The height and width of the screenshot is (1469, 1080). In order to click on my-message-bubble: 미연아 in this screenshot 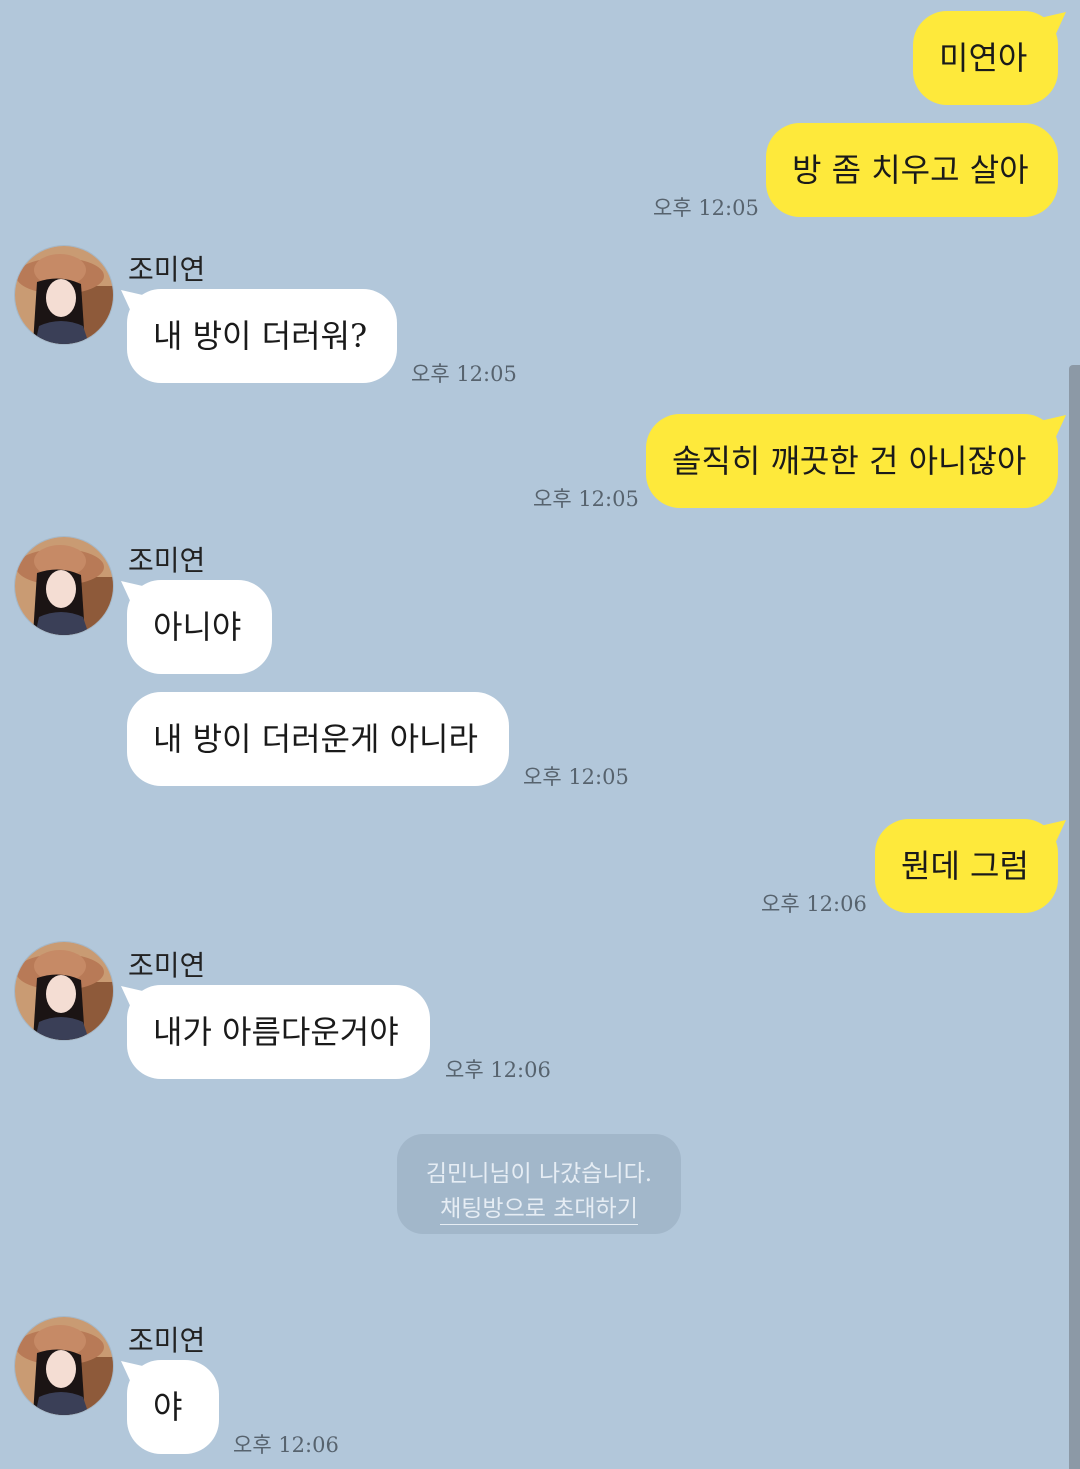, I will do `click(985, 58)`.